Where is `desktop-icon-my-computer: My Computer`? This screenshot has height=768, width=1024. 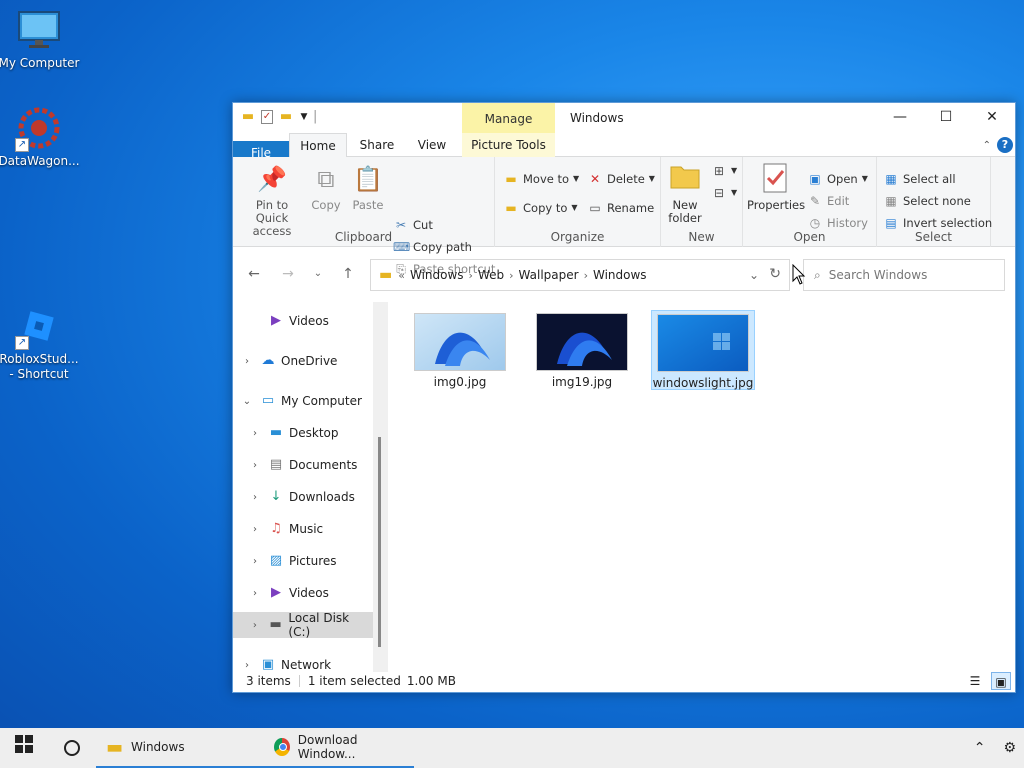
desktop-icon-my-computer: My Computer is located at coordinates (40, 39).